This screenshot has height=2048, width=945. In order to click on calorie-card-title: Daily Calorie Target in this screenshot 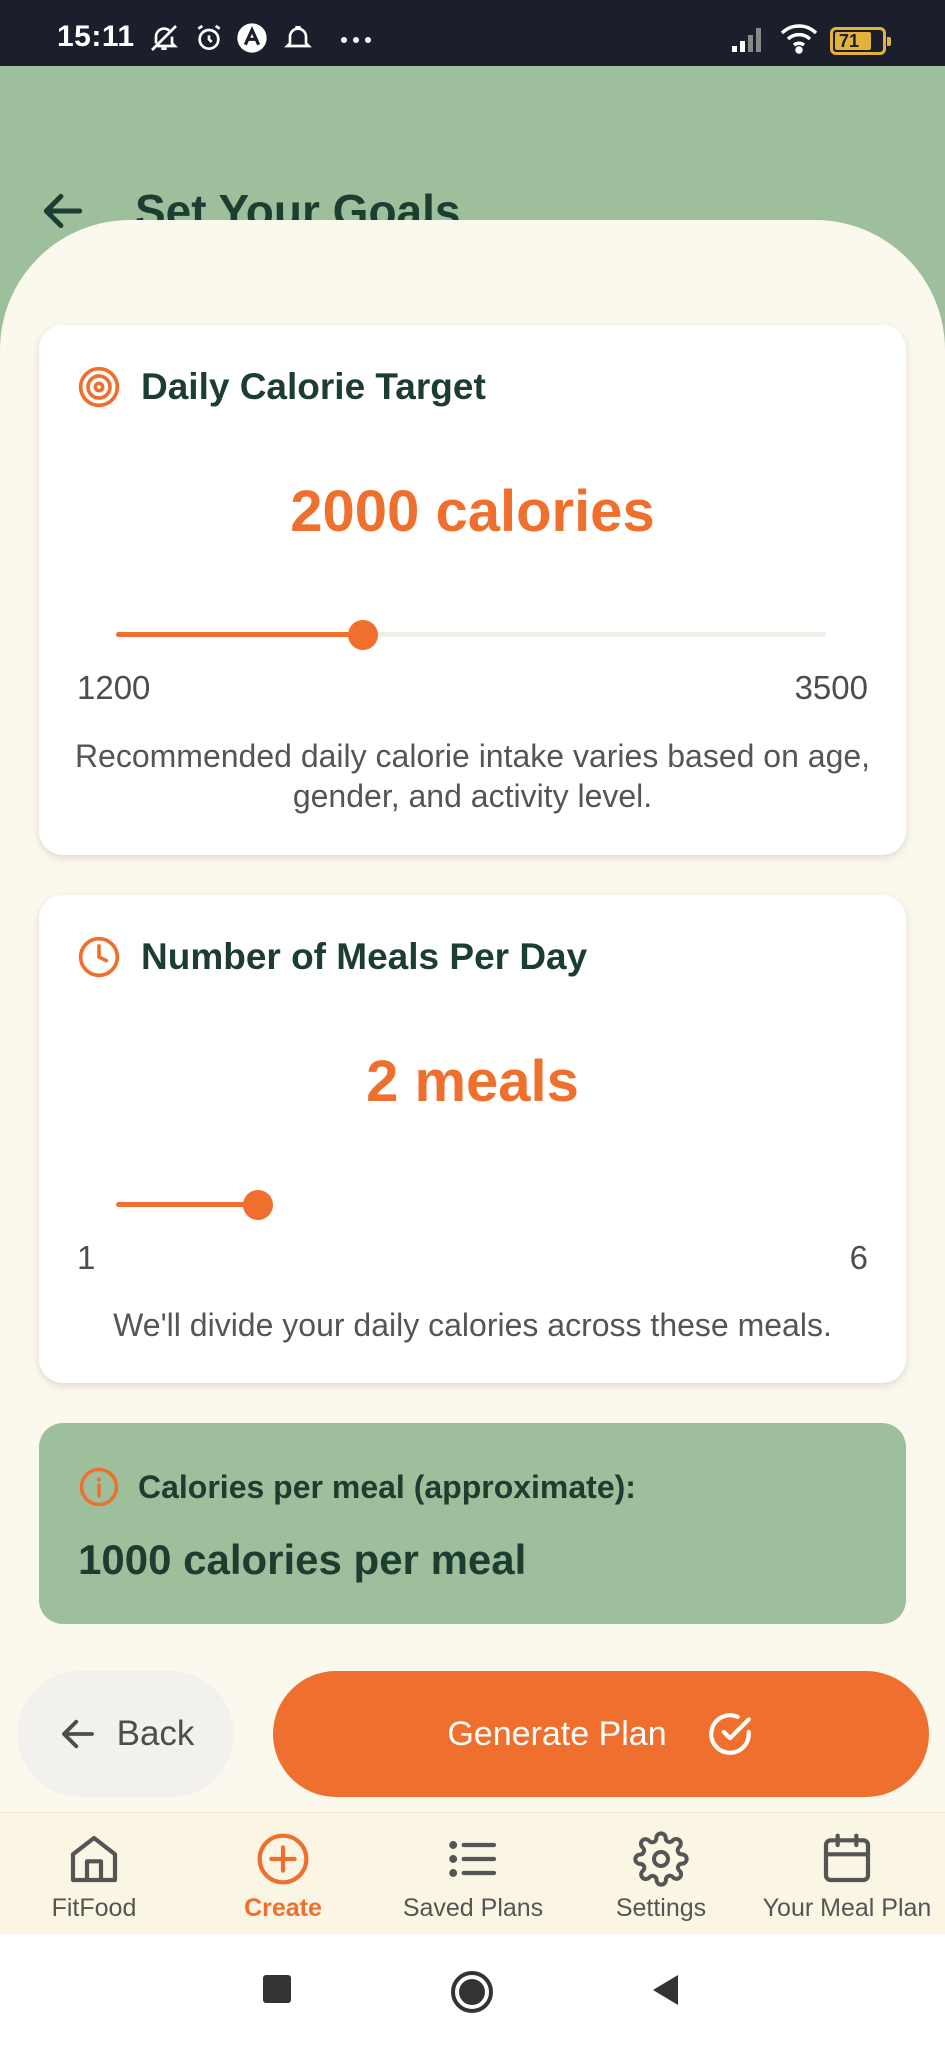, I will do `click(313, 386)`.